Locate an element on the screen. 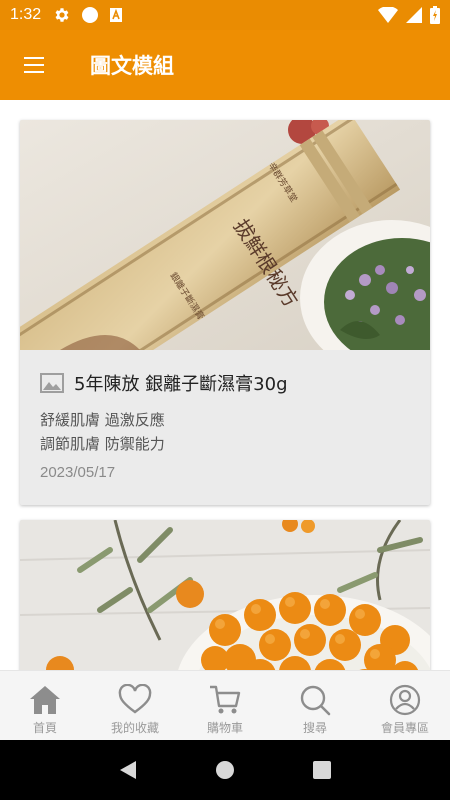 Image resolution: width=450 pixels, height=800 pixels. card-desc-line: 調節肌膚 防禦能力 is located at coordinates (102, 444).